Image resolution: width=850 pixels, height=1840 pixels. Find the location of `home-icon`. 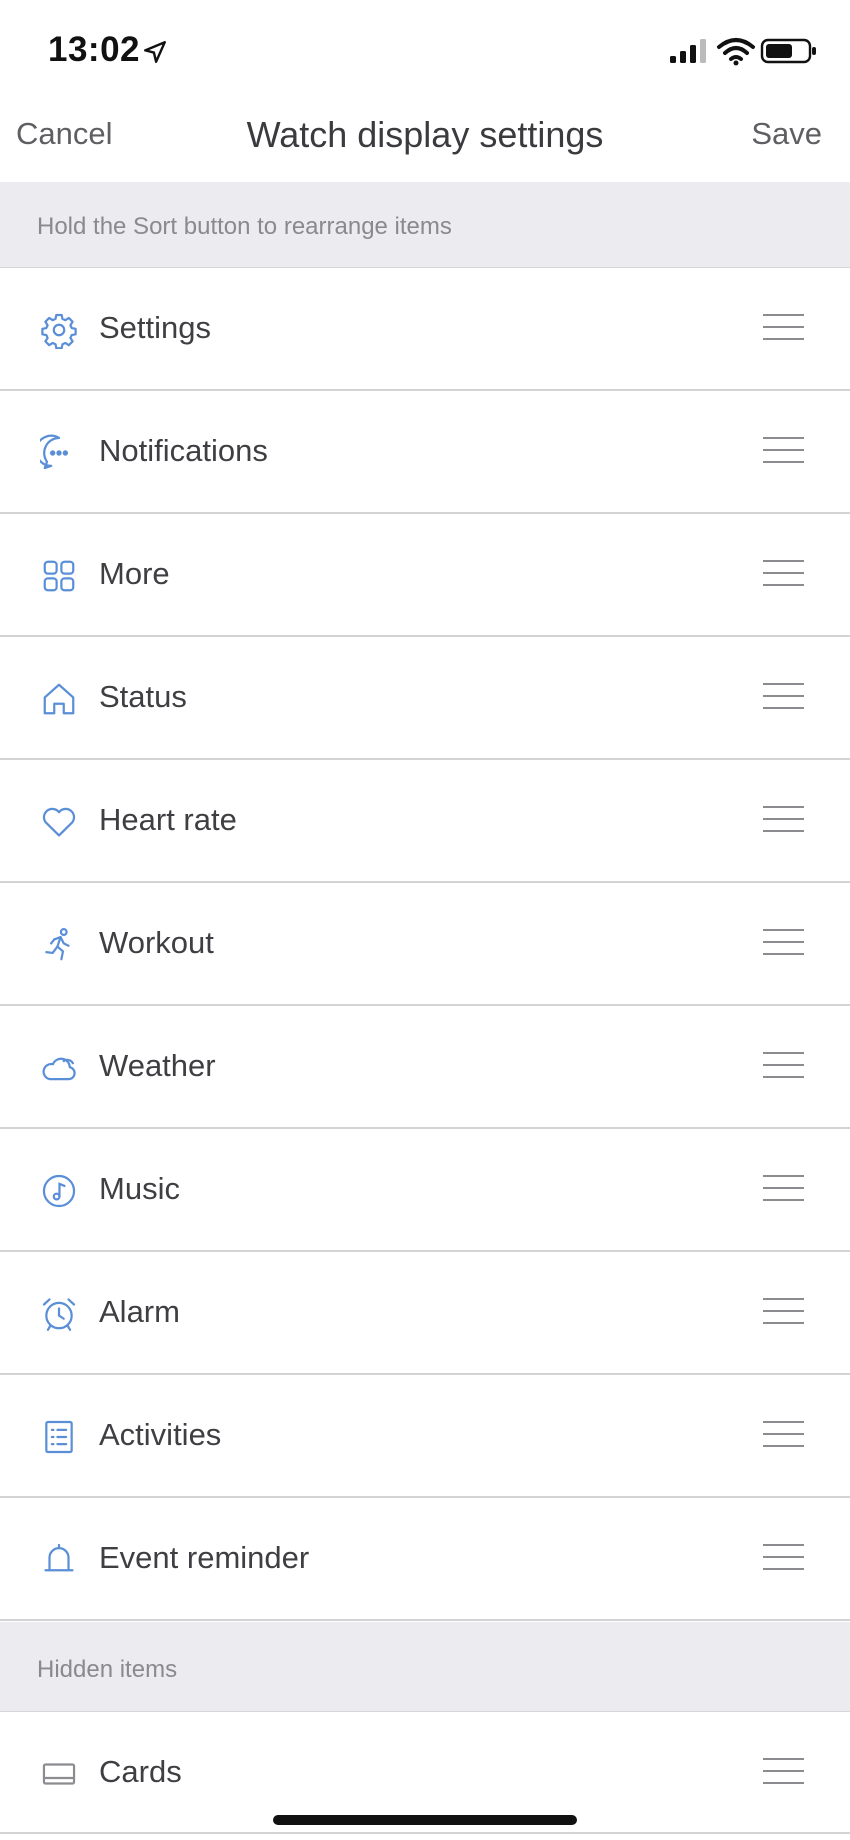

home-icon is located at coordinates (59, 699).